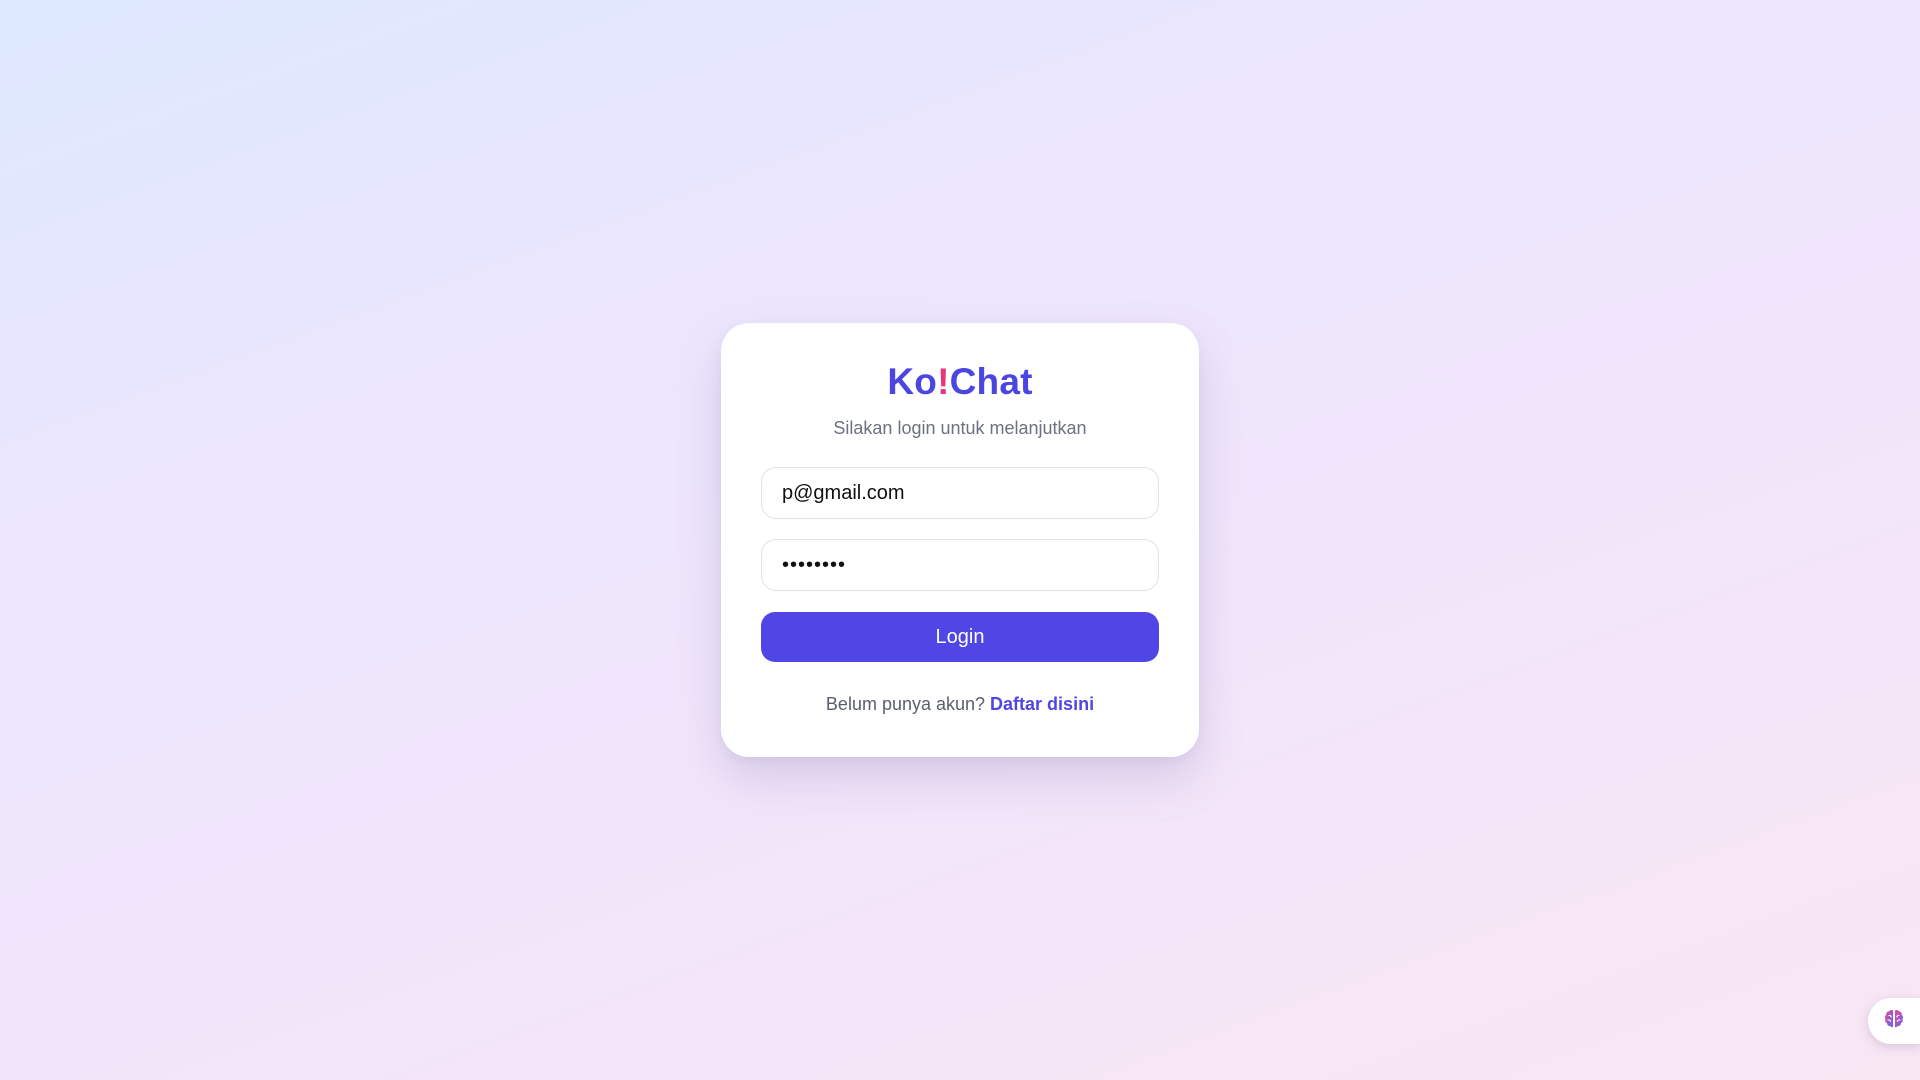 This screenshot has width=1920, height=1080. Describe the element at coordinates (991, 381) in the screenshot. I see `logo-suffix: Chat` at that location.